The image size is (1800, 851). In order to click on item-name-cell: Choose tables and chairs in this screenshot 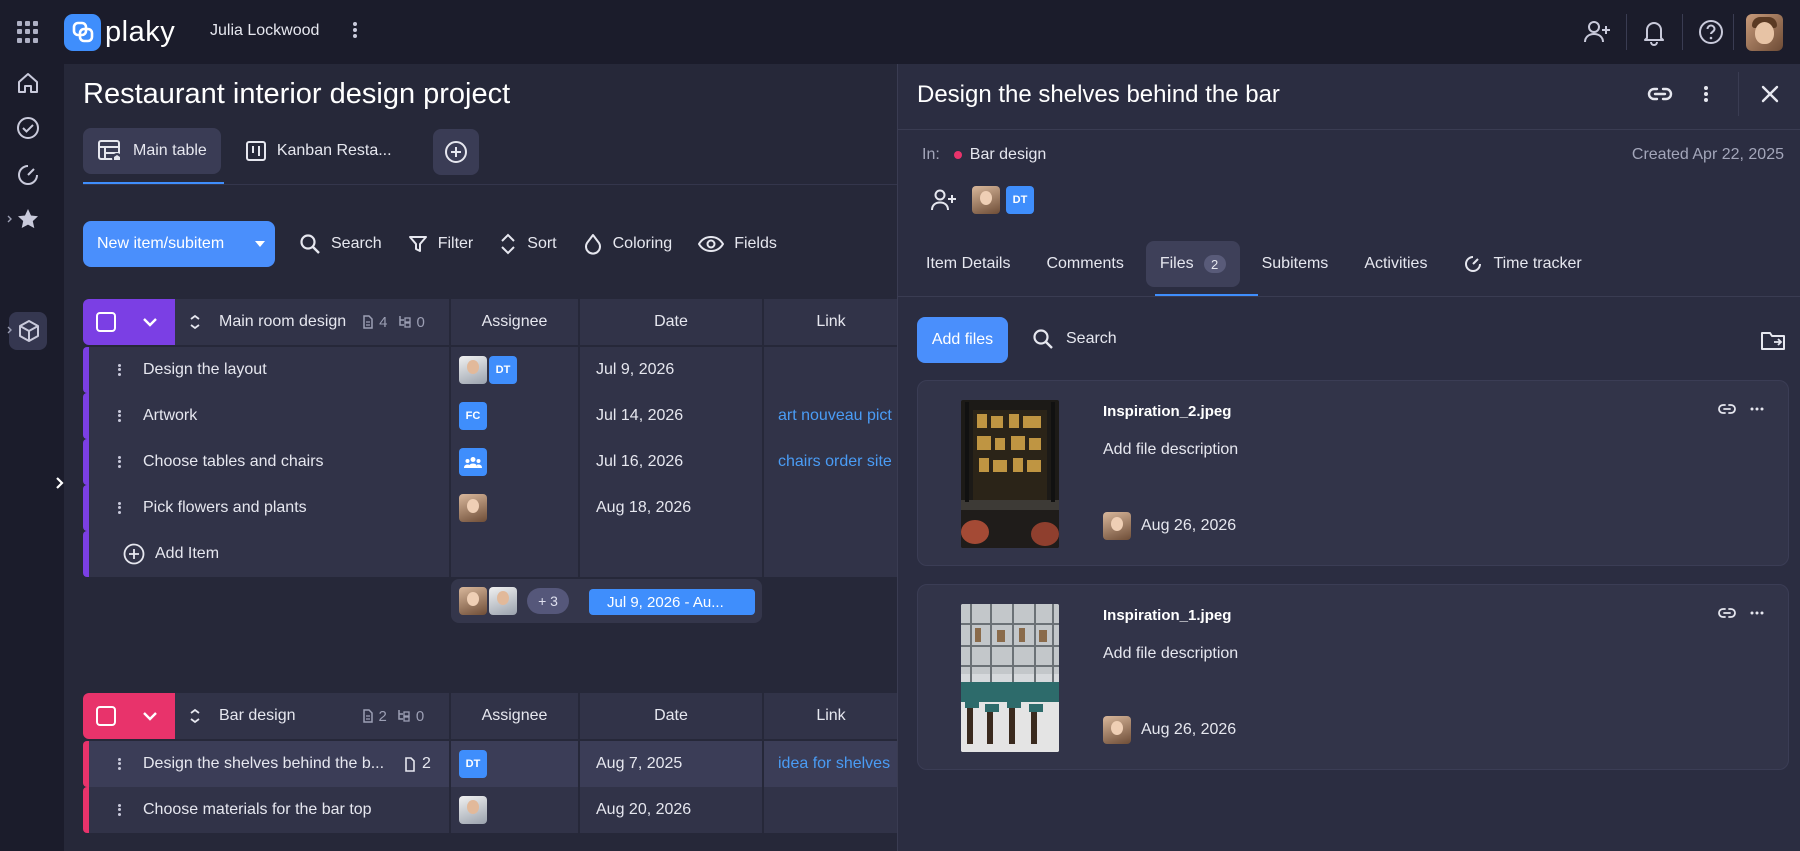, I will do `click(269, 462)`.